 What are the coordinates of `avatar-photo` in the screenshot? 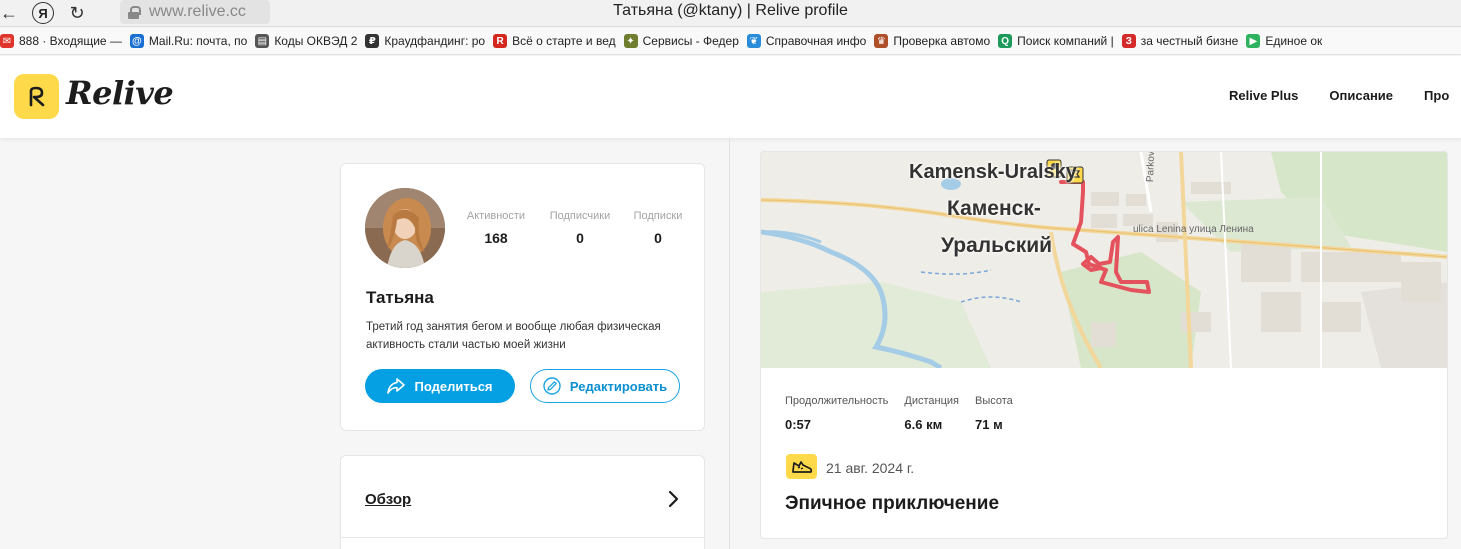 It's located at (405, 228).